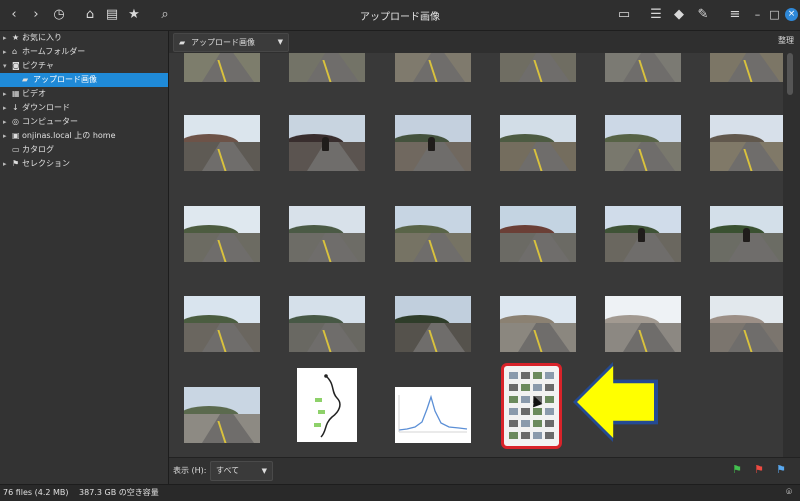  I want to click on close-icon: ×, so click(791, 14).